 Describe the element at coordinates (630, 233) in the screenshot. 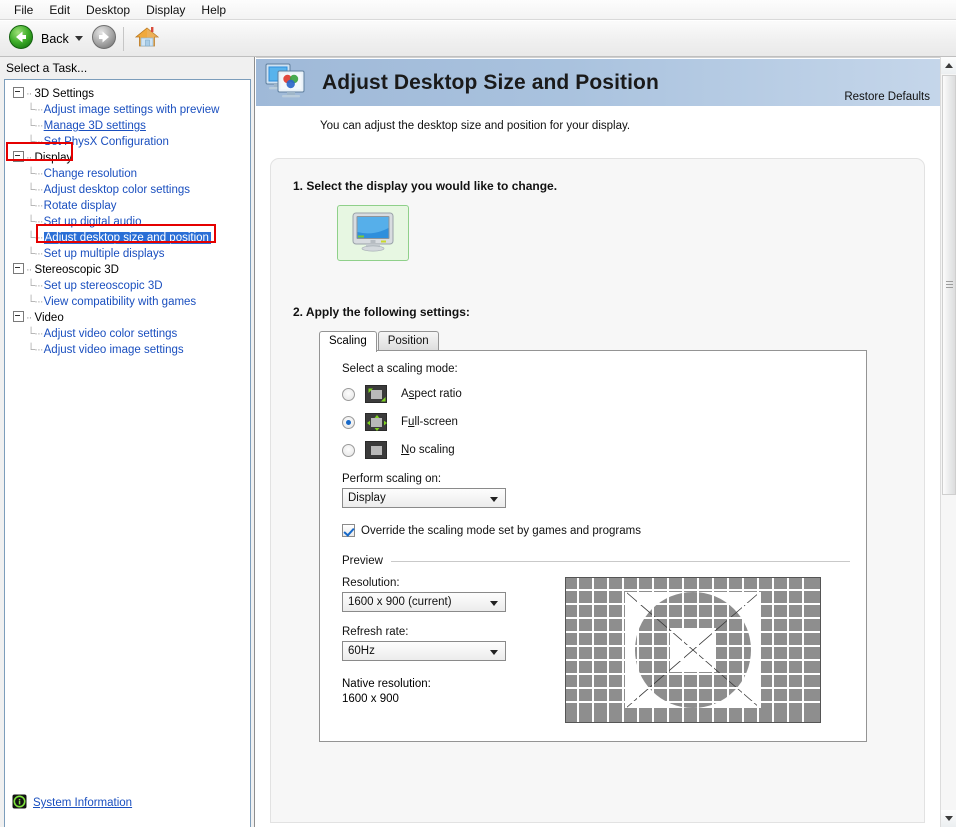

I see `display-selector` at that location.